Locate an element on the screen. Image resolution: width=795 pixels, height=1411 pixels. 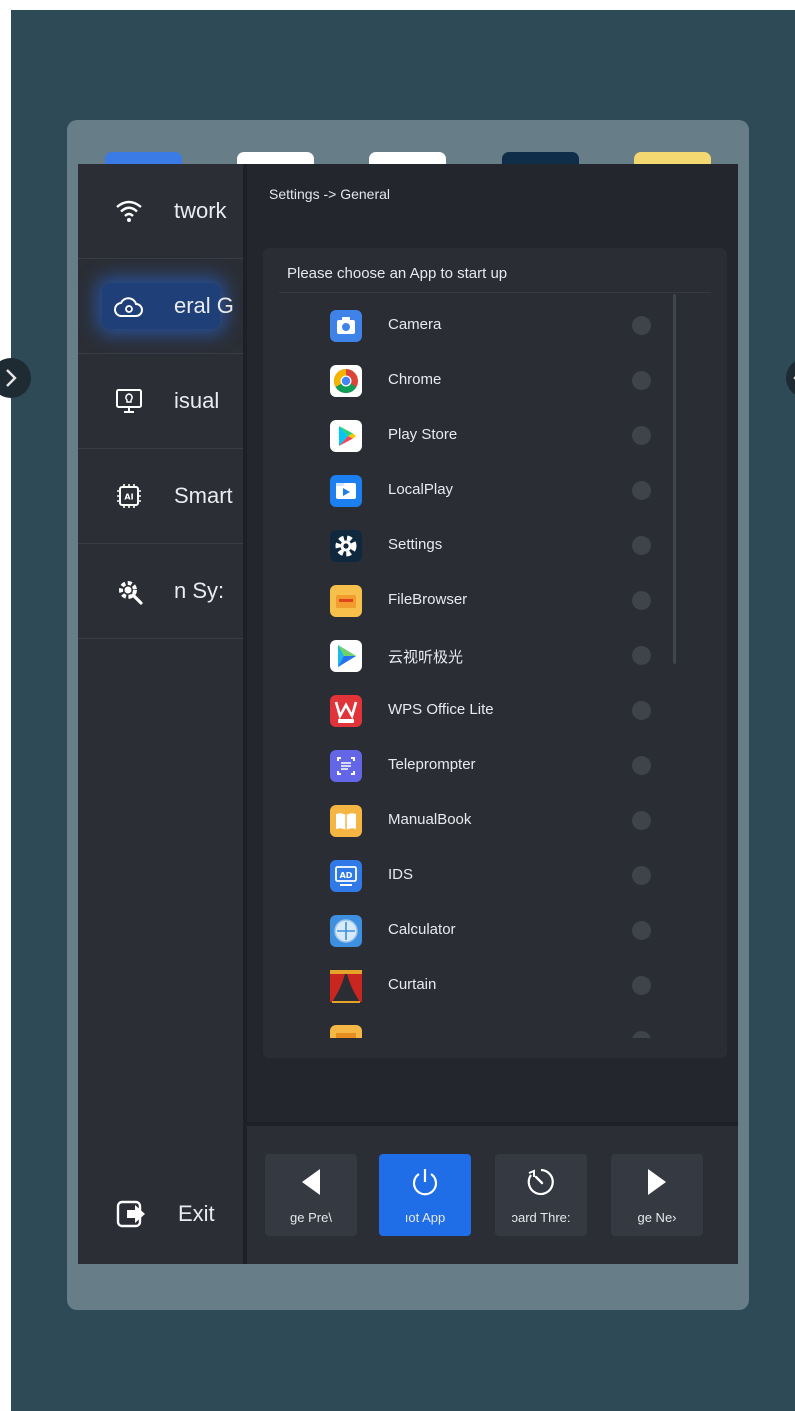
sidebar-item-label: twork is located at coordinates (200, 210).